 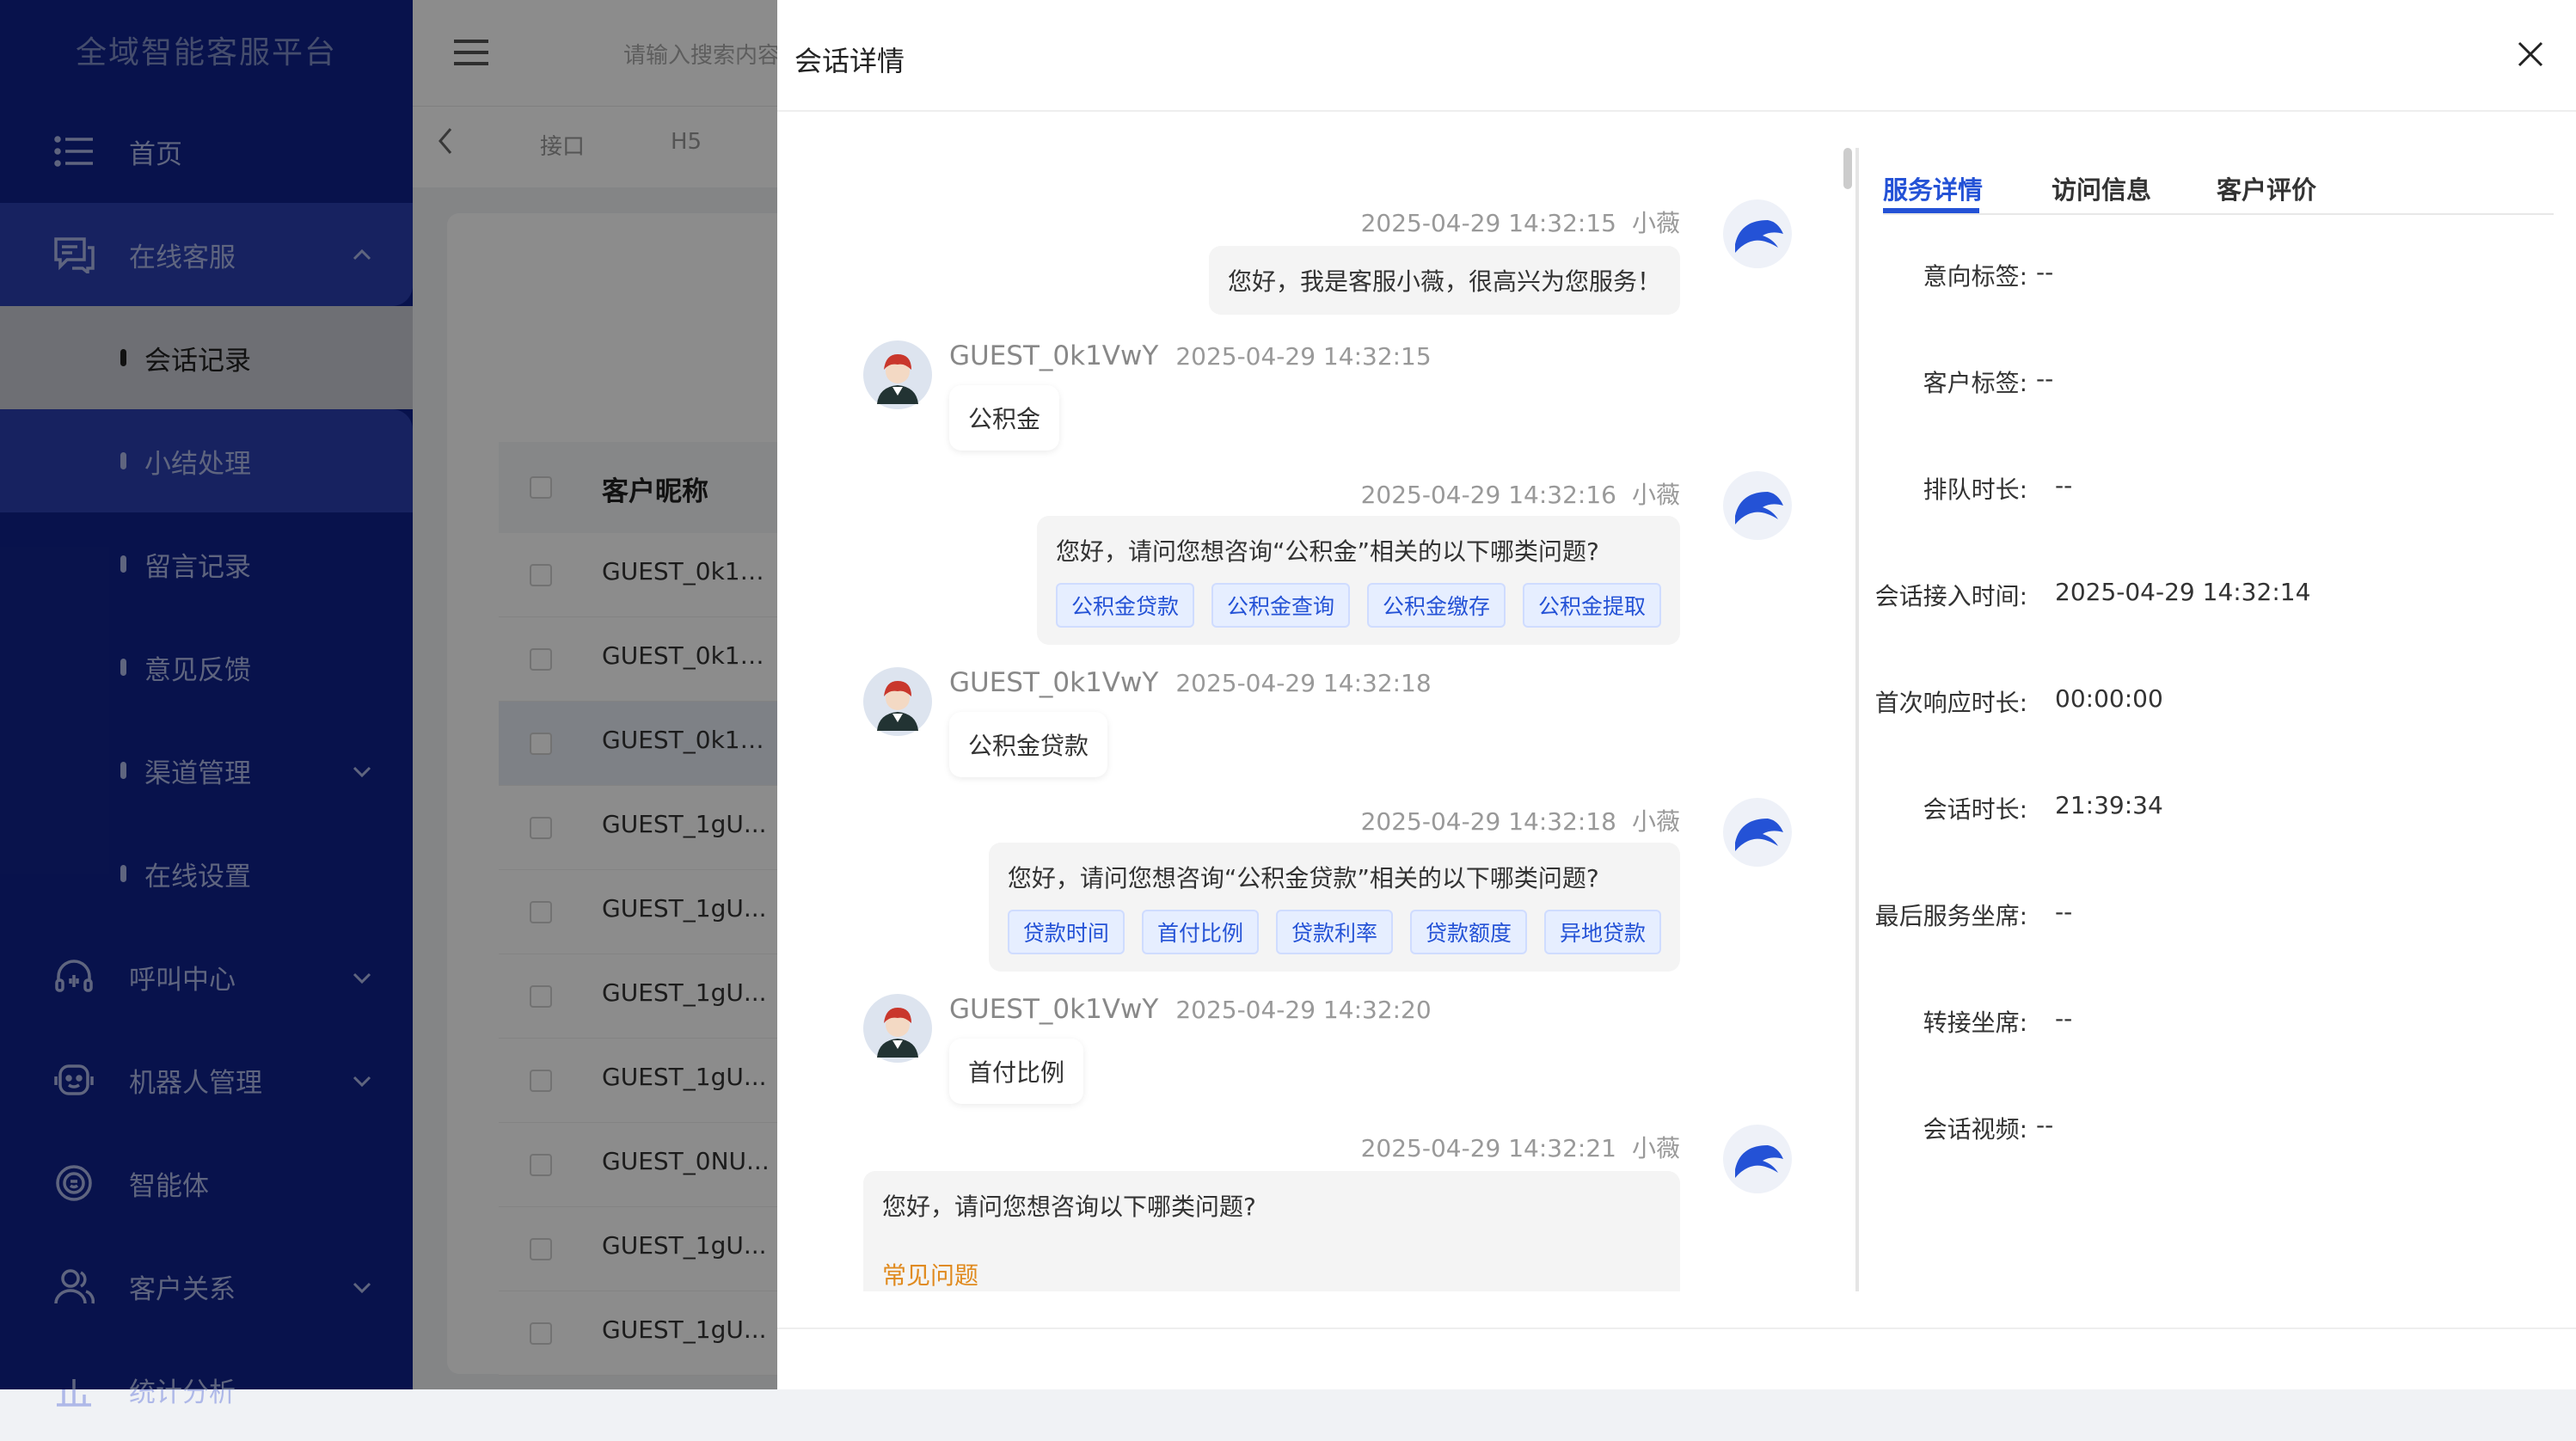 I want to click on panel-divider, so click(x=1857, y=719).